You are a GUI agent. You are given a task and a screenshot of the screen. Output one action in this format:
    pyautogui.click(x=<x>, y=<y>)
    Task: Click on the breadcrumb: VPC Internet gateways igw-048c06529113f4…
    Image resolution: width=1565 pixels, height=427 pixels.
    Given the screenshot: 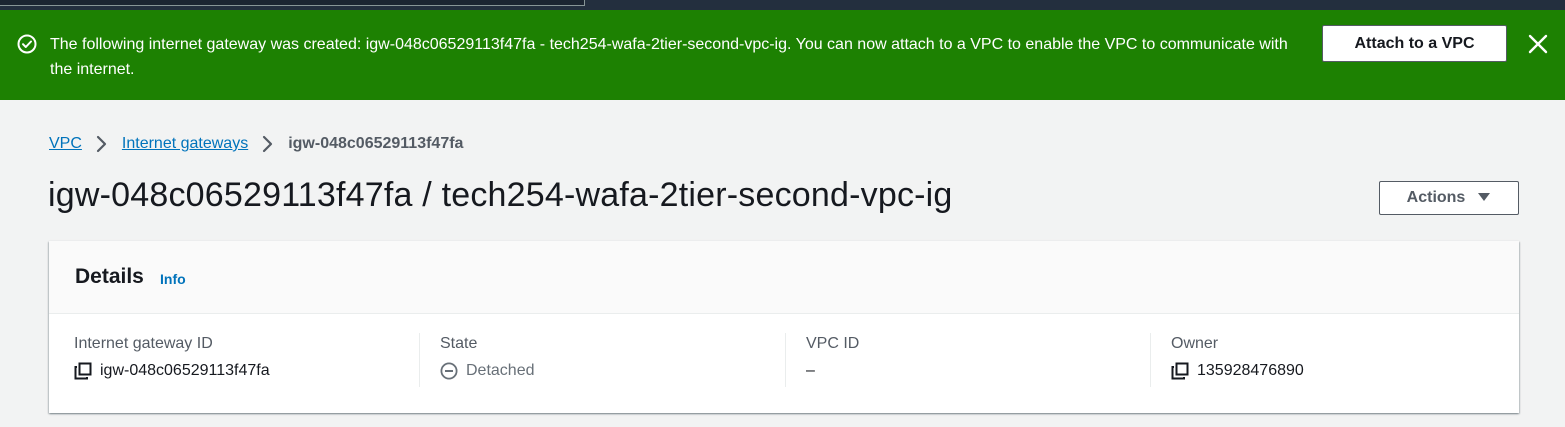 What is the action you would take?
    pyautogui.click(x=256, y=144)
    